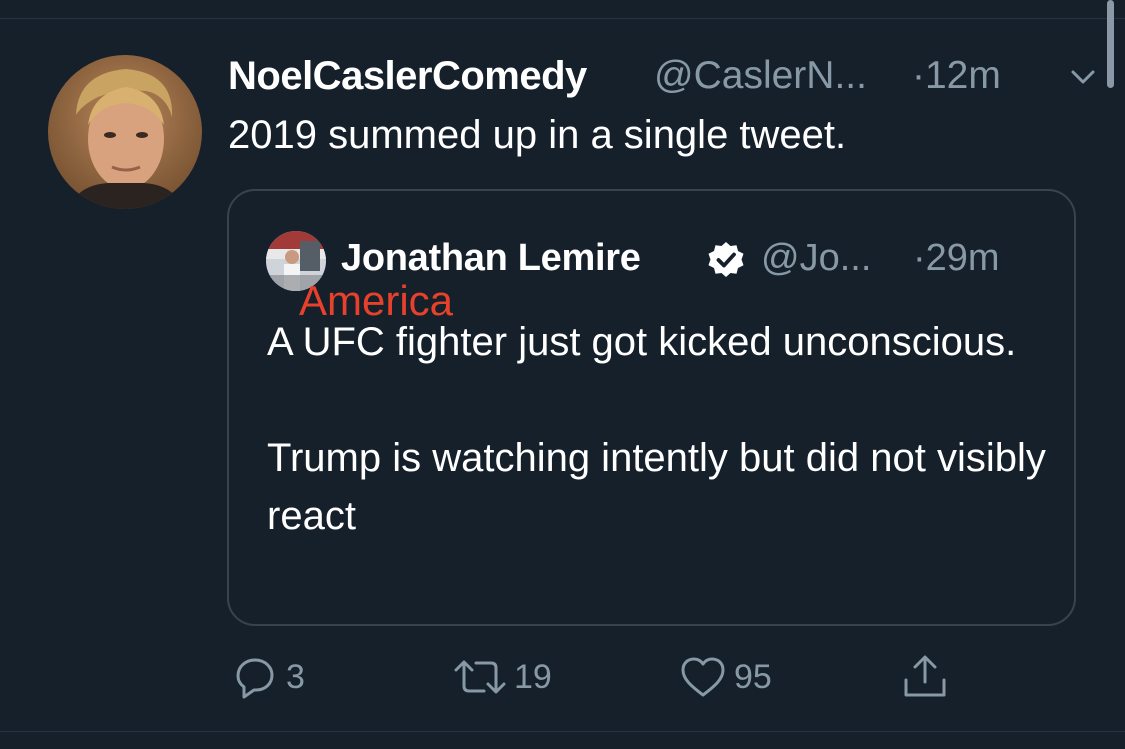  What do you see at coordinates (533, 677) in the screenshot?
I see `retweet-count: 19` at bounding box center [533, 677].